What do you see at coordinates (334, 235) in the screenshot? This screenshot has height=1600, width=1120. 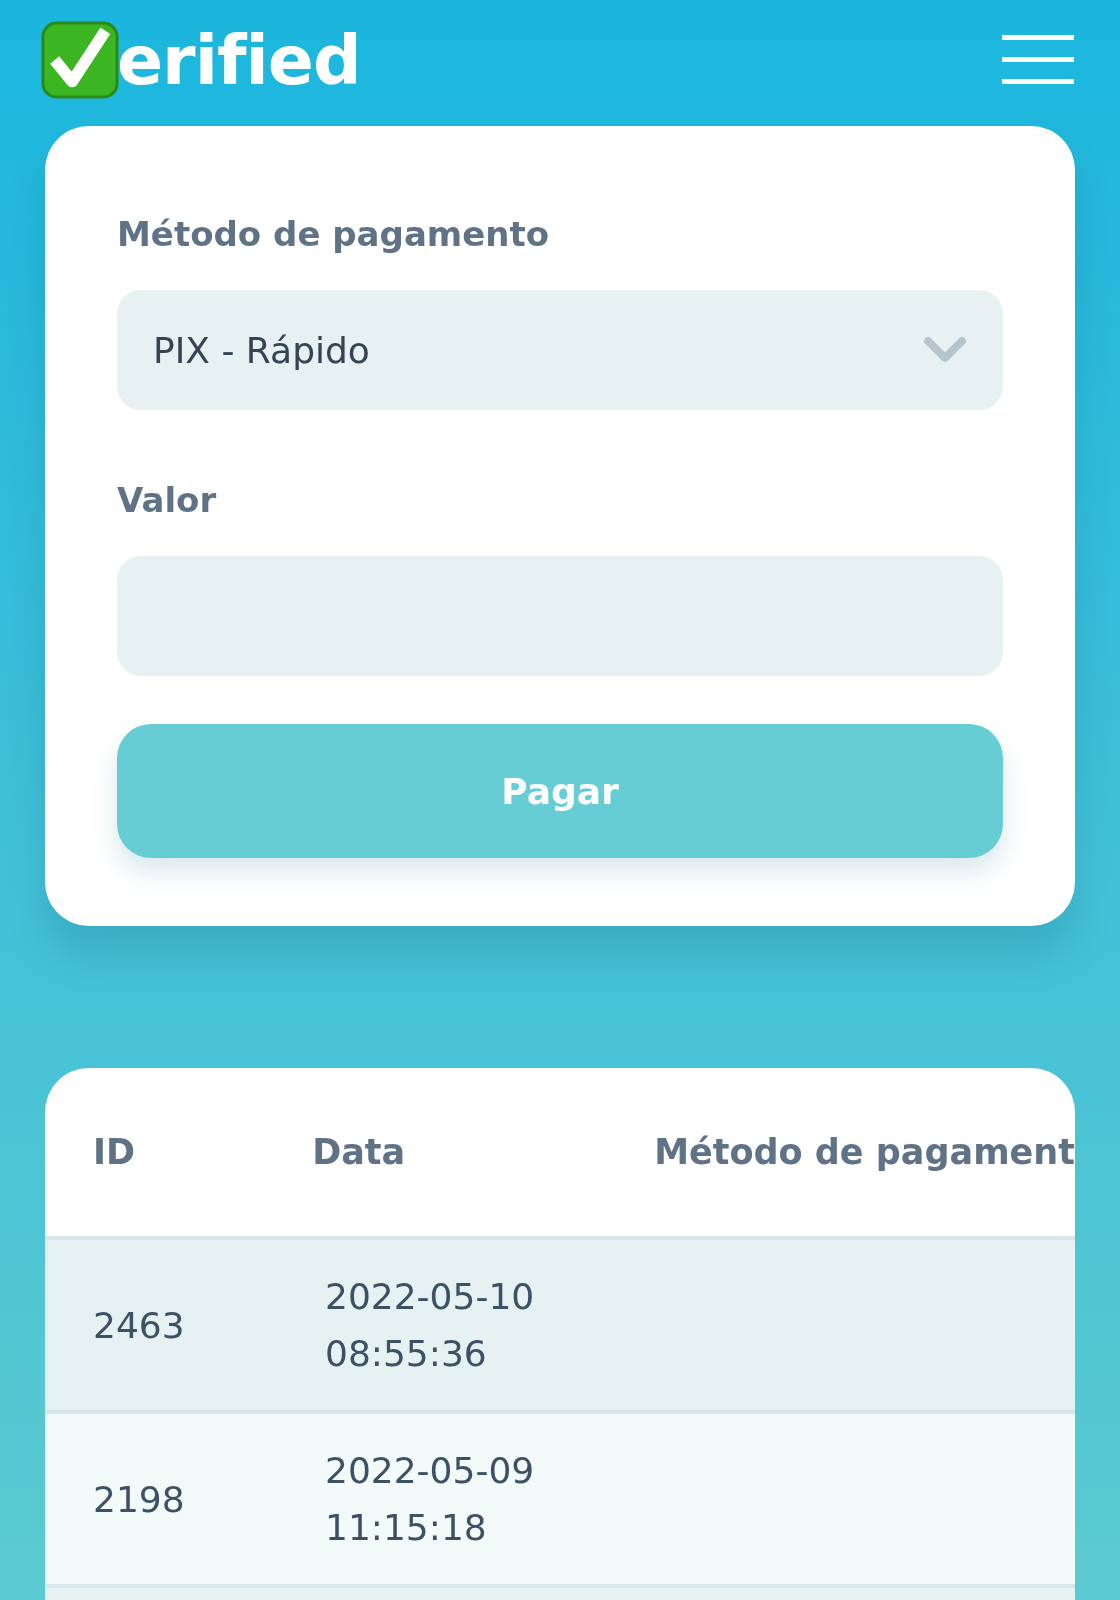 I see `field-label: Método de pagamento` at bounding box center [334, 235].